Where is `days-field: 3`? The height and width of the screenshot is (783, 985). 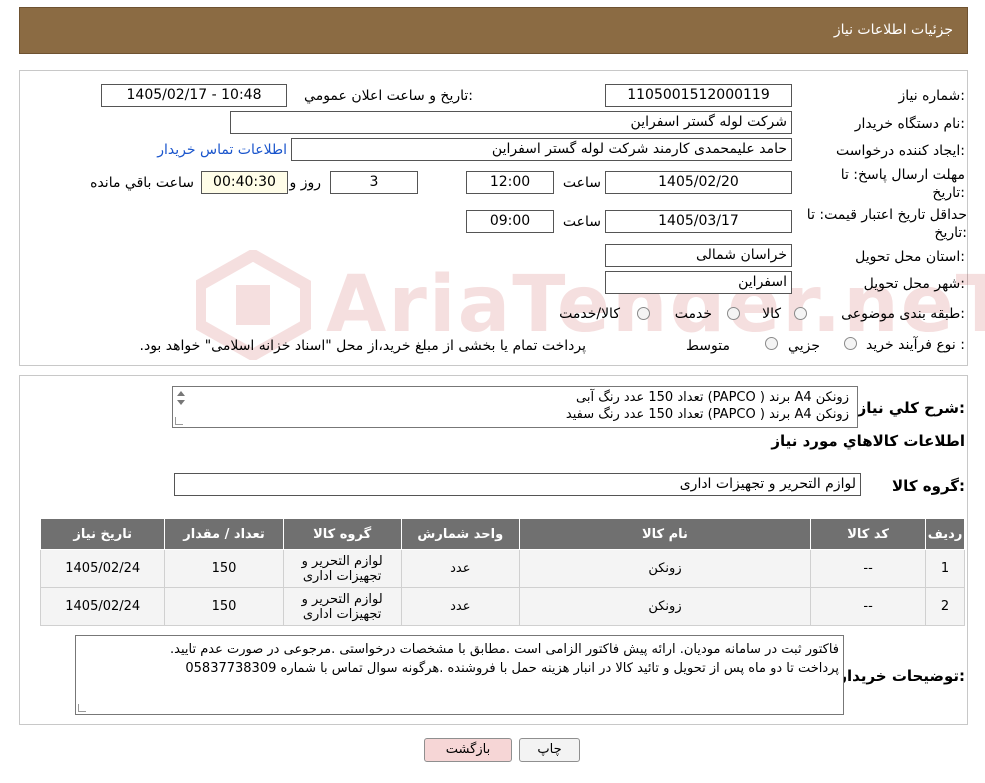
days-field: 3 is located at coordinates (374, 182).